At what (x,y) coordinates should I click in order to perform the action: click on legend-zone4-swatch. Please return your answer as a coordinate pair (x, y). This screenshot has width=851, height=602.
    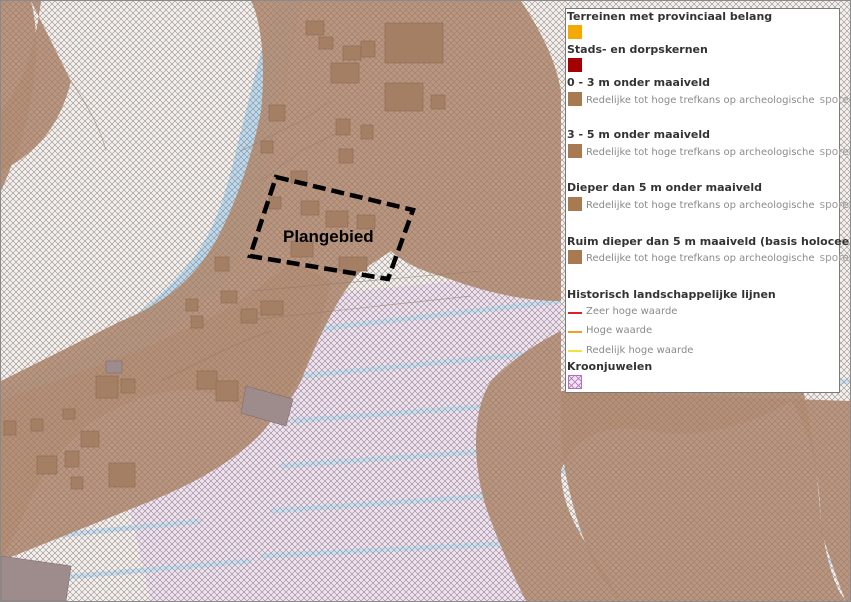
    Looking at the image, I should click on (575, 257).